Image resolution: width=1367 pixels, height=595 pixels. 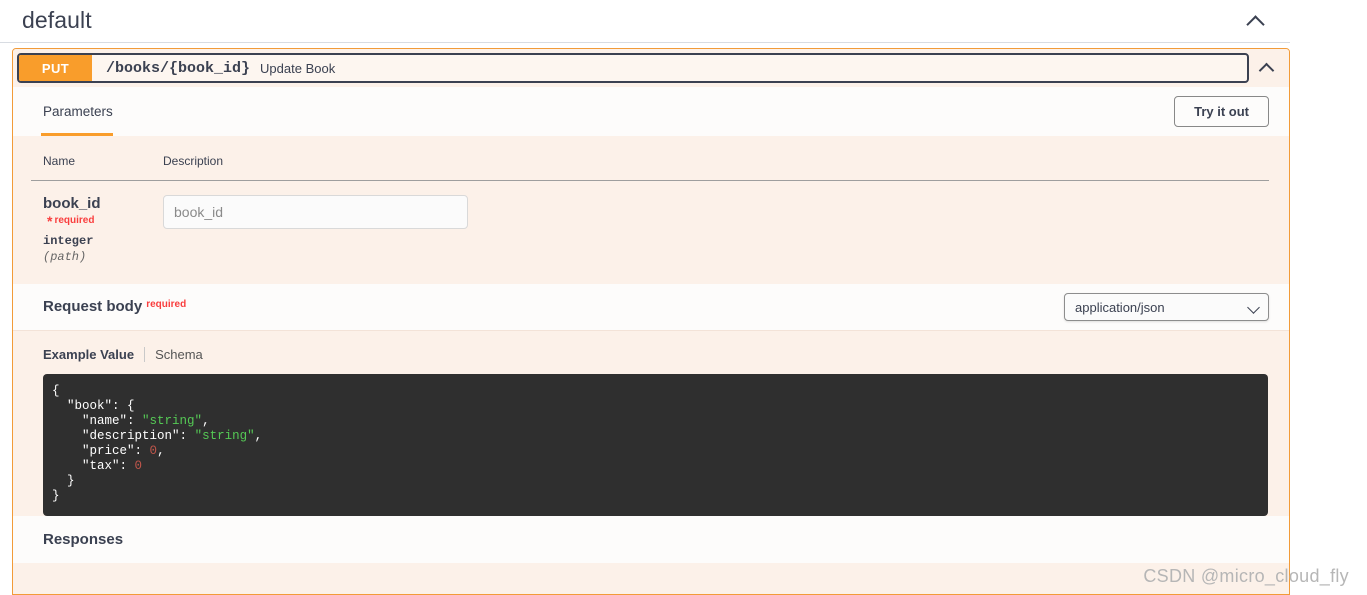 I want to click on tab-schema: Schema, so click(x=179, y=354).